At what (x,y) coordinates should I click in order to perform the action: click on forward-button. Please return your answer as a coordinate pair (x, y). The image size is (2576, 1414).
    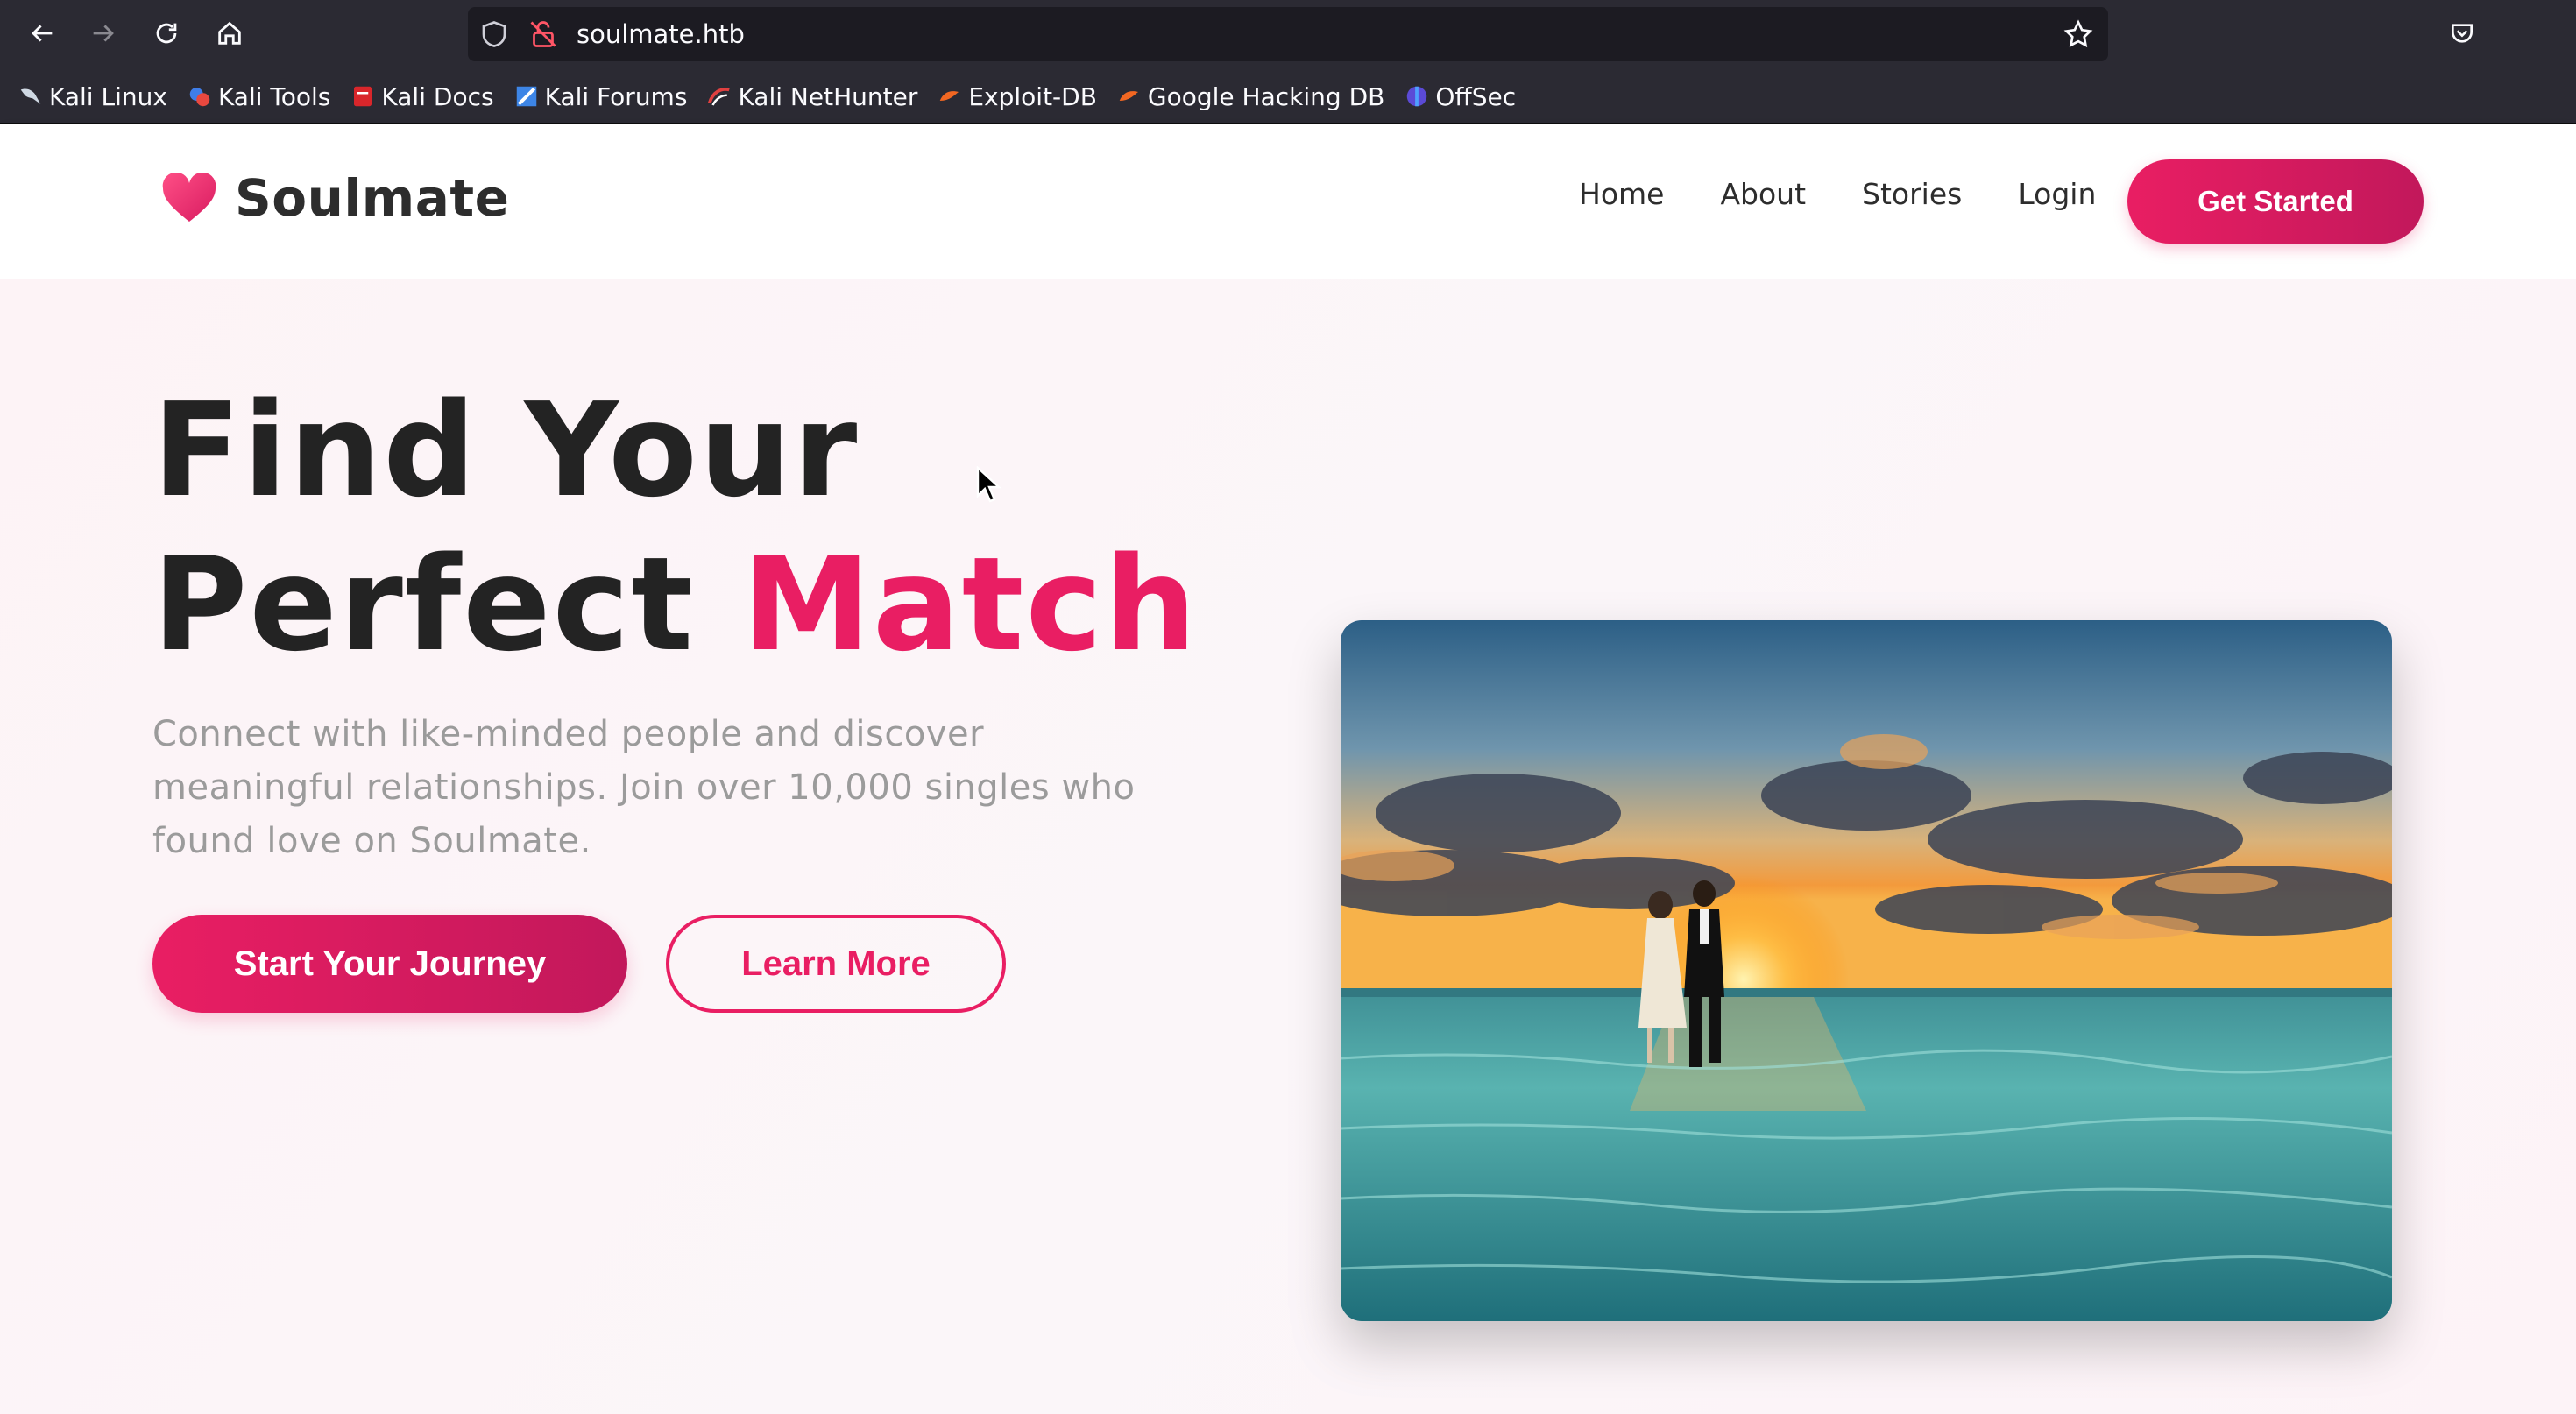
    Looking at the image, I should click on (103, 33).